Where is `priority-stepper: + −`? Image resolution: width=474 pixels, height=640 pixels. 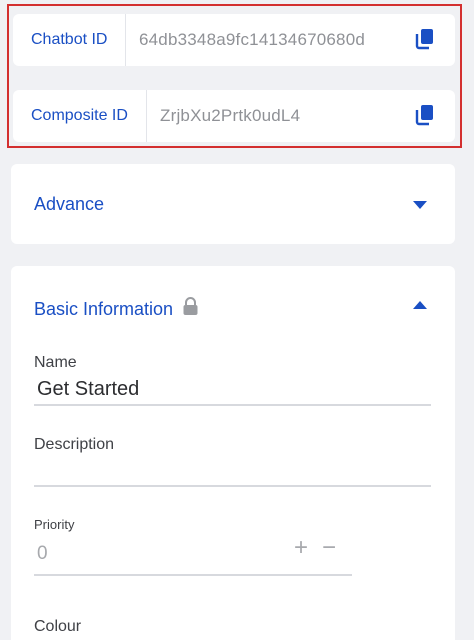 priority-stepper: + − is located at coordinates (315, 548).